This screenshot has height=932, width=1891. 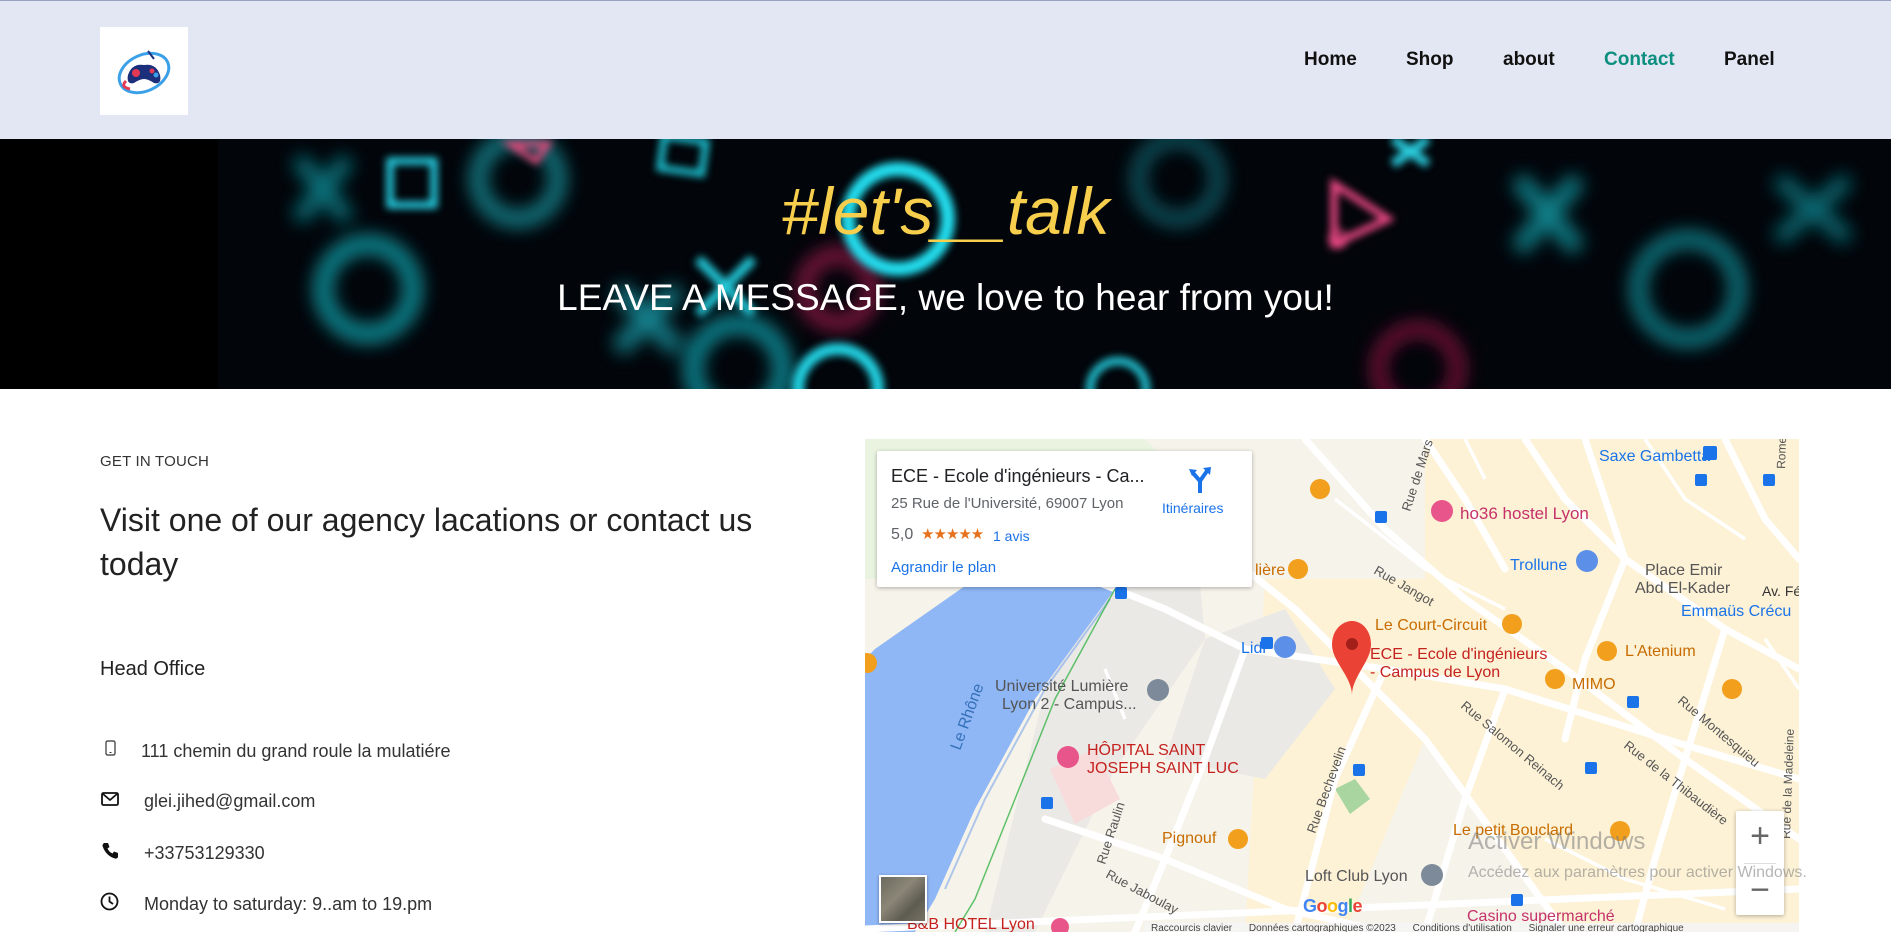 What do you see at coordinates (296, 751) in the screenshot?
I see `address-text: 111 chemin du grand roule la mulatiére` at bounding box center [296, 751].